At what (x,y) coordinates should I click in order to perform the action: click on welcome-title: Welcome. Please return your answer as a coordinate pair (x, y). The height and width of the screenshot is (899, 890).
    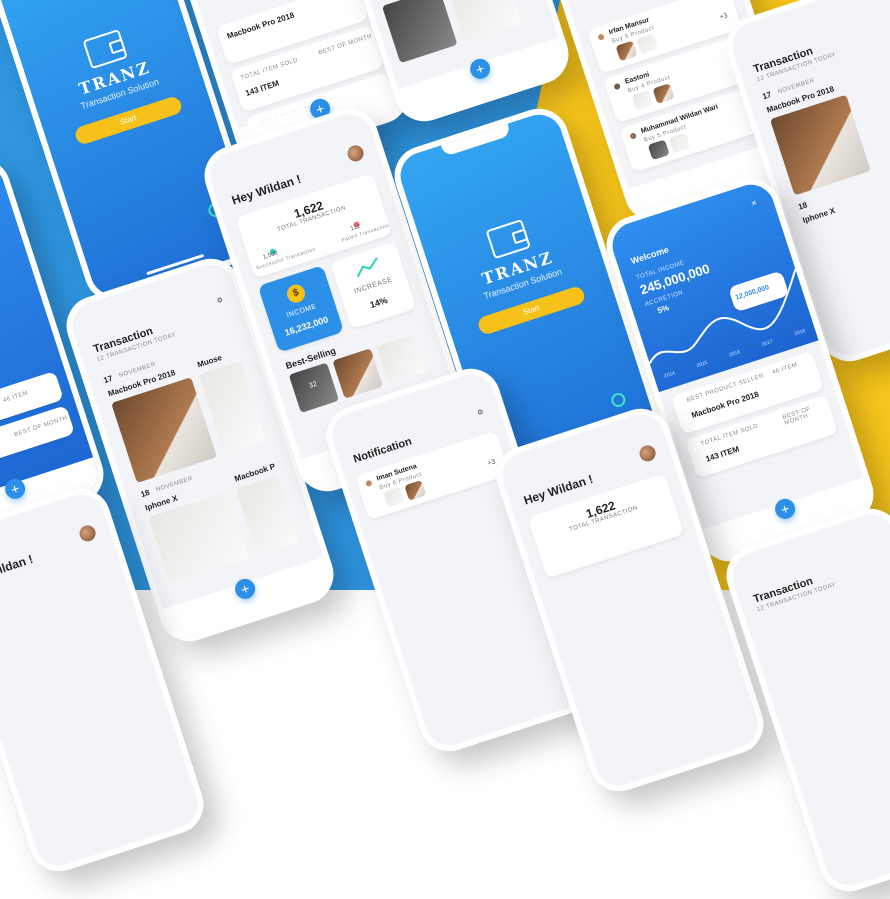
    Looking at the image, I should click on (650, 255).